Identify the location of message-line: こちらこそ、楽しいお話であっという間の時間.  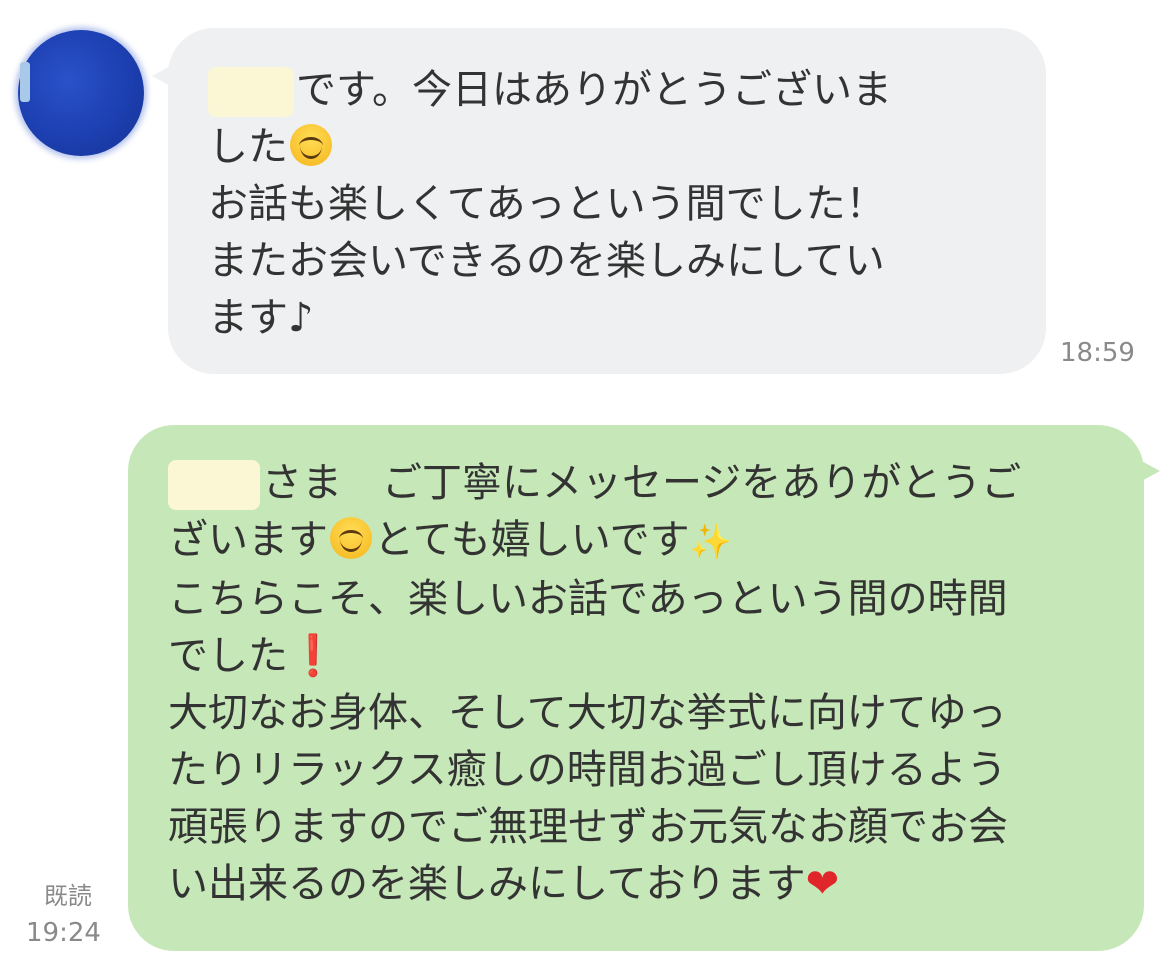
(638, 599).